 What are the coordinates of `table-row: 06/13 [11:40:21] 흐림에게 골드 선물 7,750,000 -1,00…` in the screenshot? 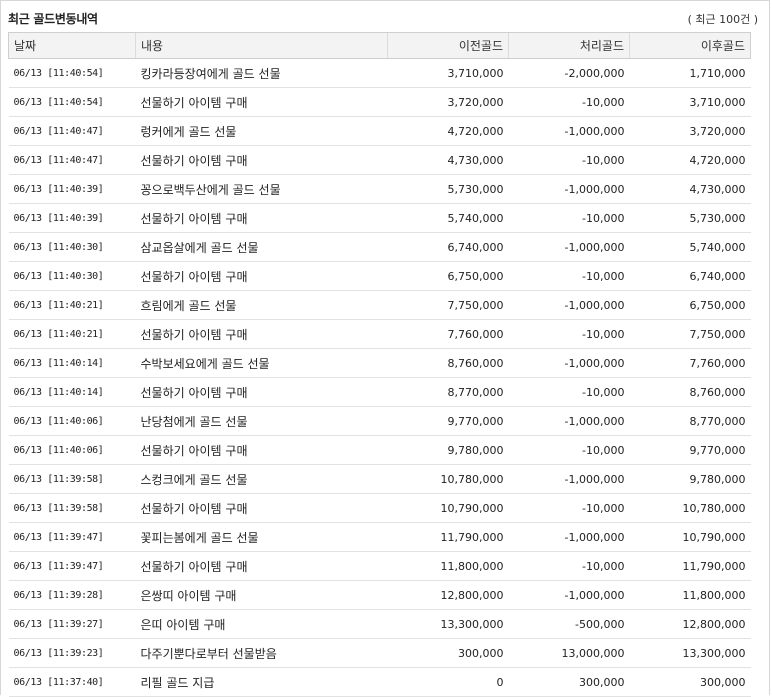 It's located at (379, 305).